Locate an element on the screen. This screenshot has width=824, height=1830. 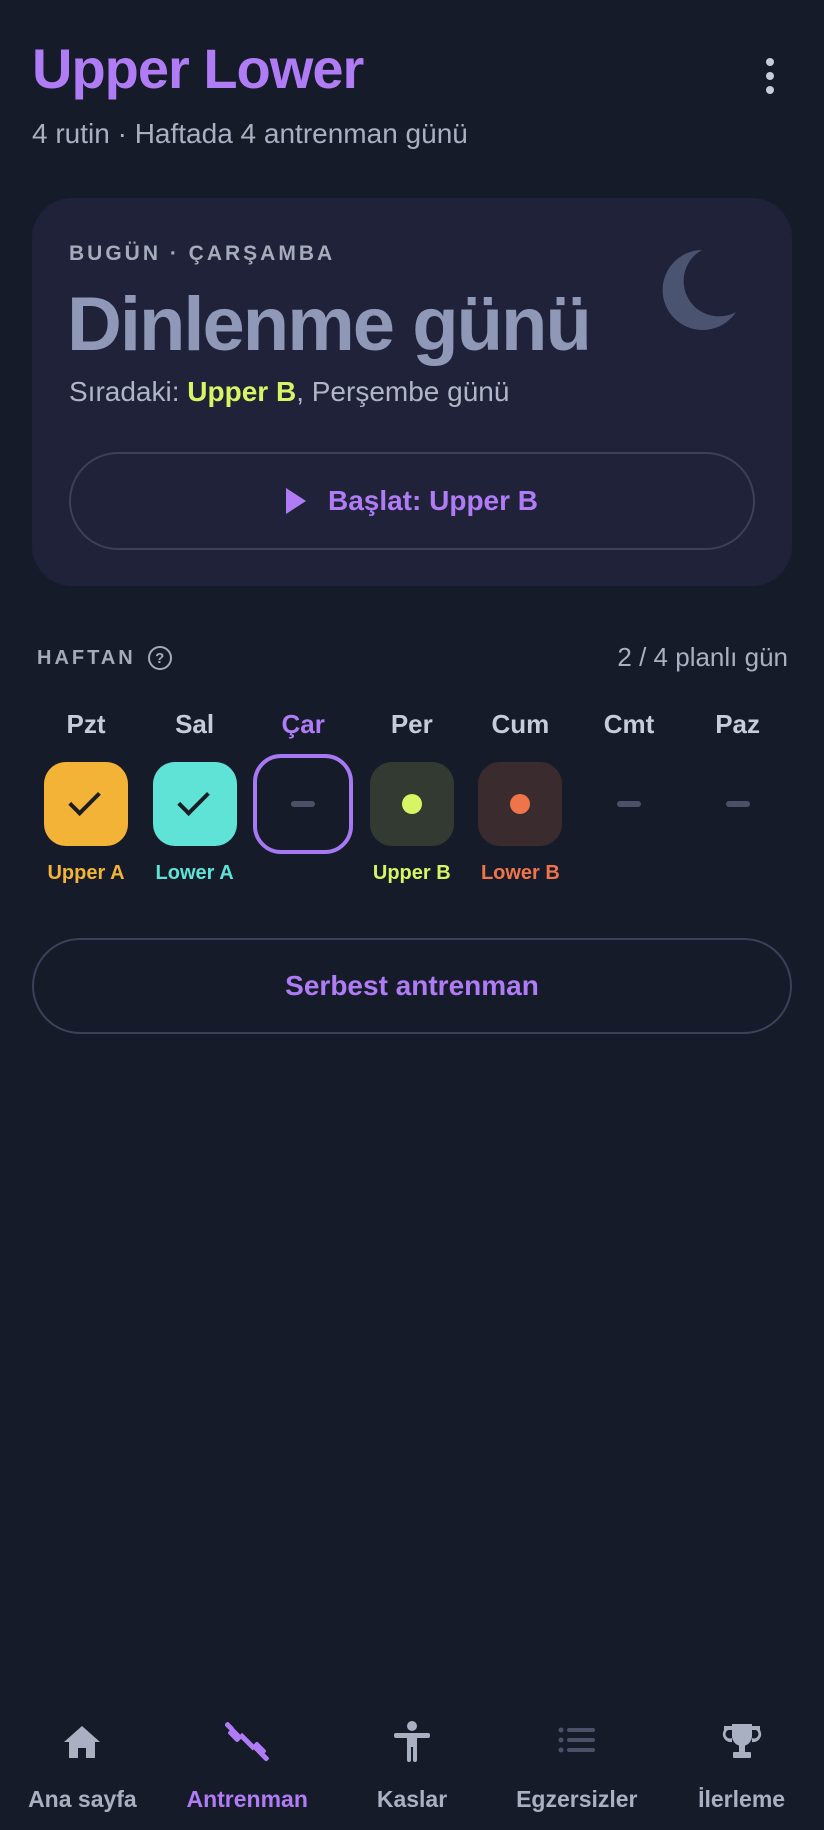
today-eyebrow: BUGÜN · ÇARŞAMBA is located at coordinates (202, 253).